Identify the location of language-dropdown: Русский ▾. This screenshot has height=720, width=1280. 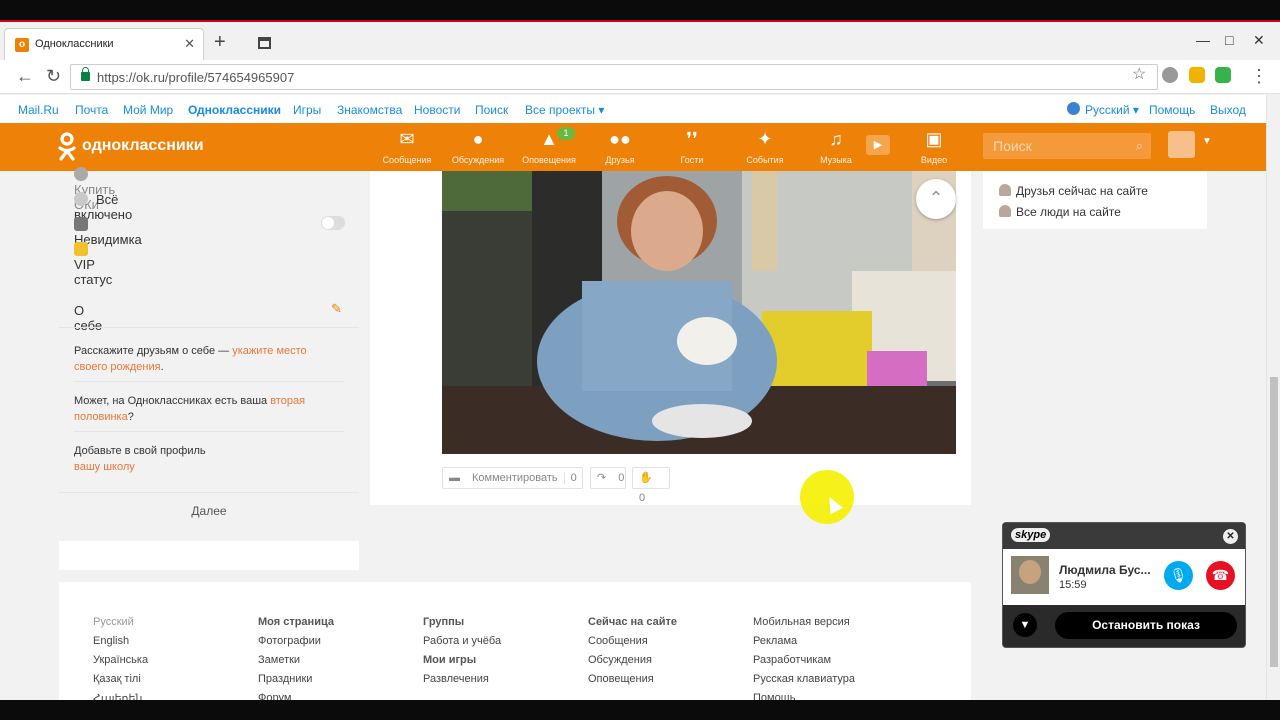
(1112, 110).